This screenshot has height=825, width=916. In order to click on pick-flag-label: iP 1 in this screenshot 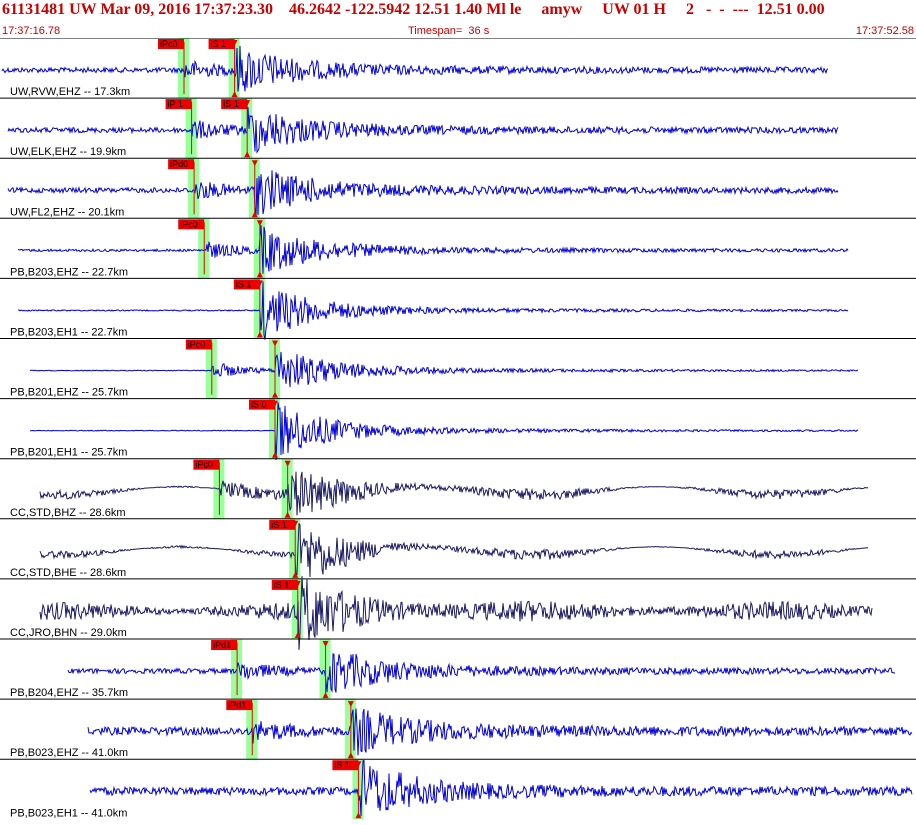, I will do `click(175, 104)`.